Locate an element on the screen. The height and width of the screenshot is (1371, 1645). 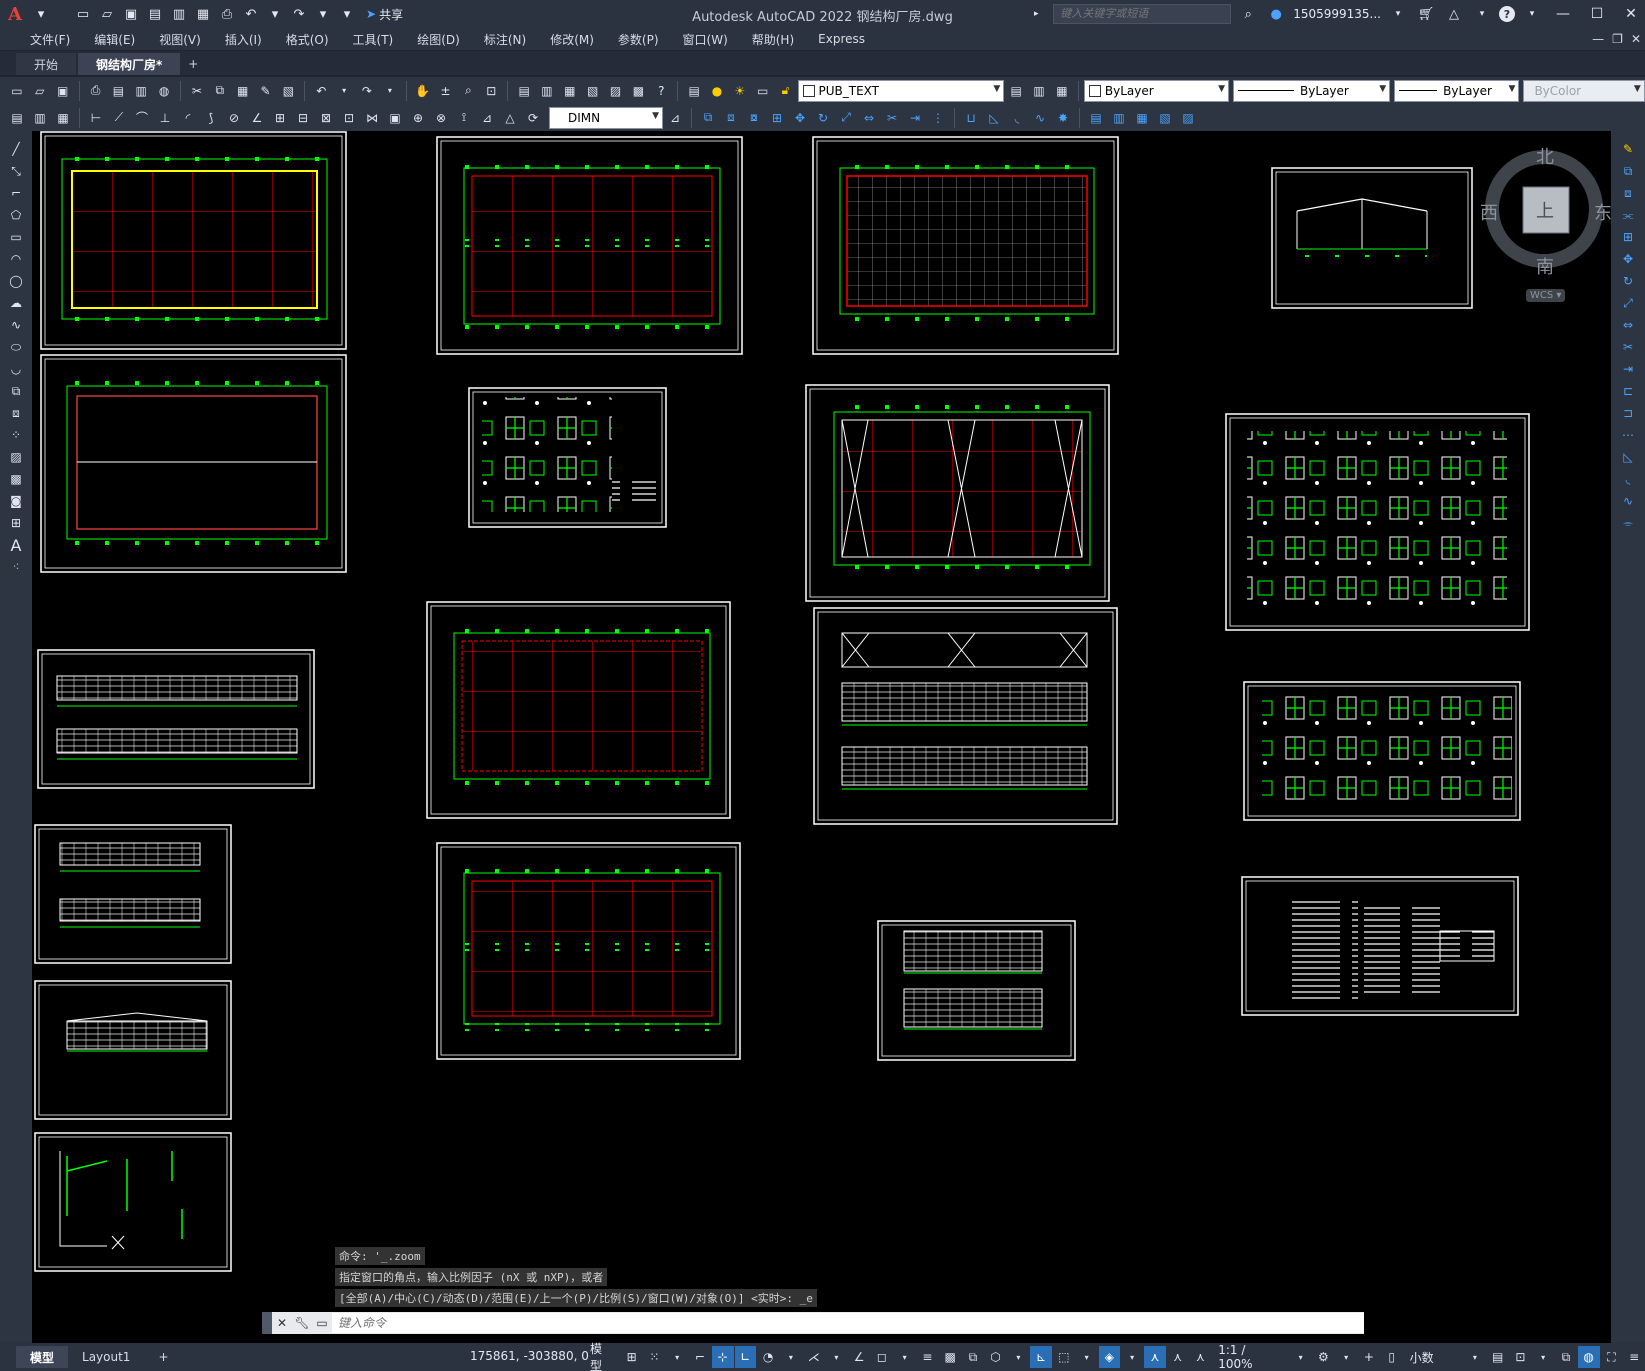
object-snap-tracking-icon: ∠ is located at coordinates (859, 1357).